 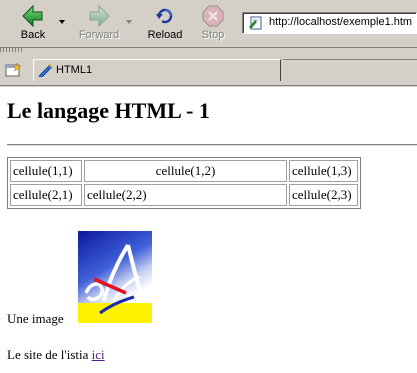 What do you see at coordinates (213, 35) in the screenshot?
I see `stop-label: Stop` at bounding box center [213, 35].